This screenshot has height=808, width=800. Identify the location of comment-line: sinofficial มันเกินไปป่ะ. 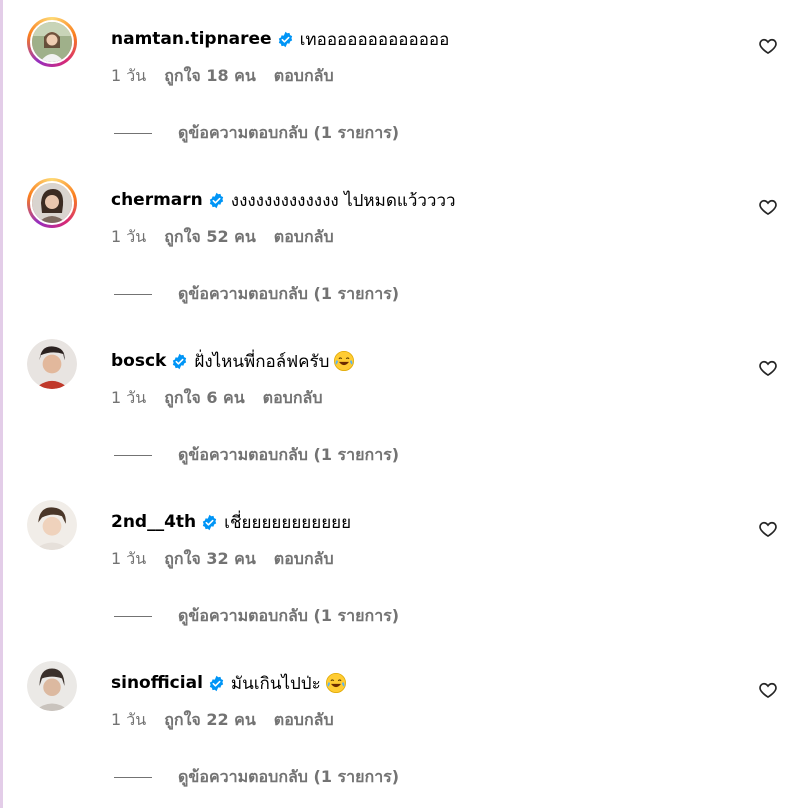
(229, 683).